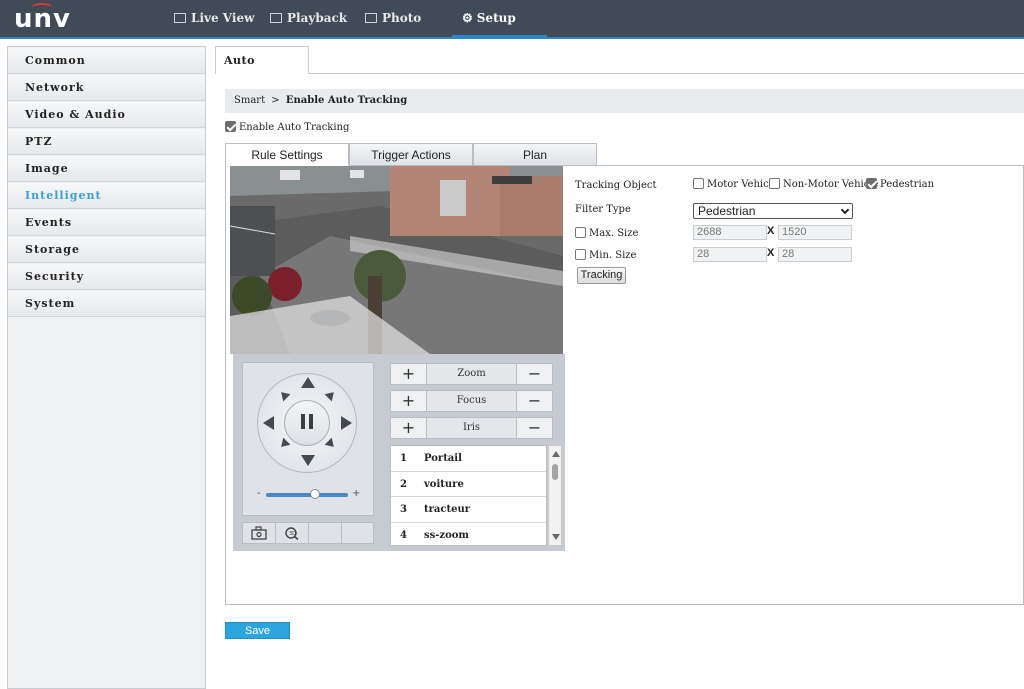  I want to click on sidebar-item-storage: Storage, so click(106, 250).